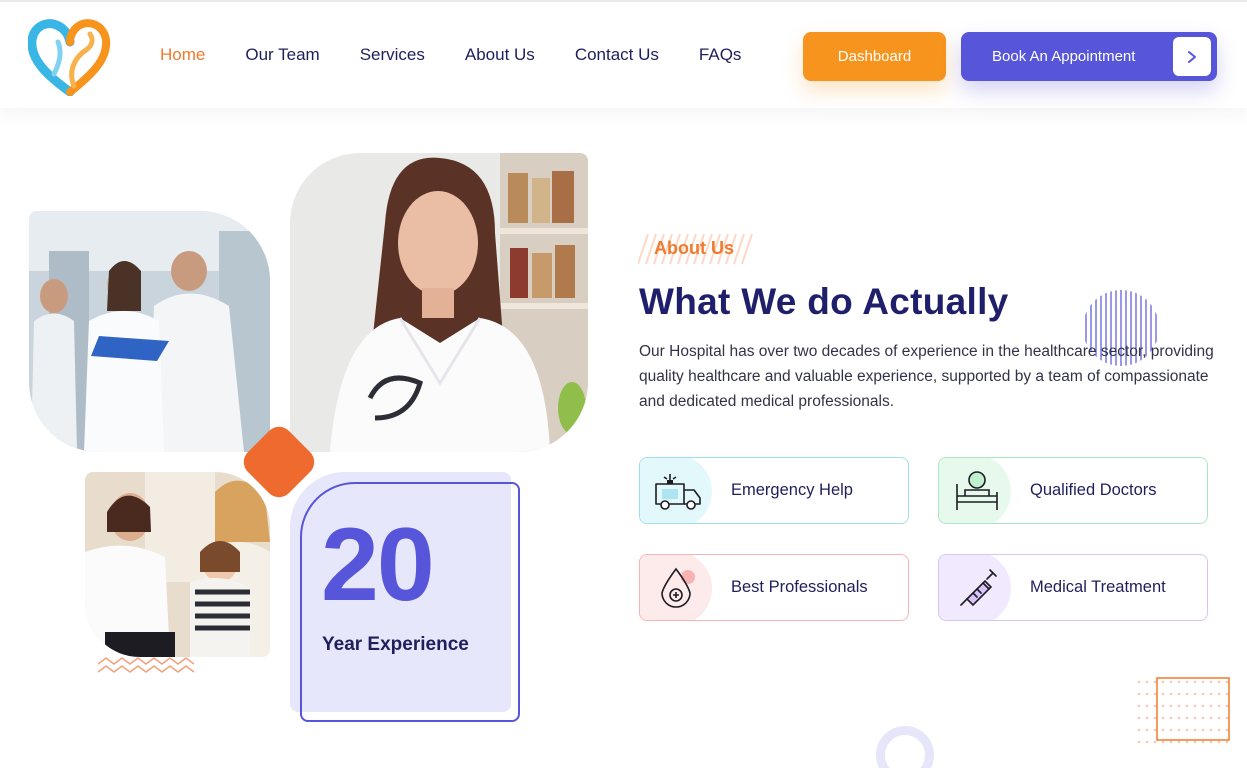  What do you see at coordinates (678, 588) in the screenshot?
I see `blood-drop-icon` at bounding box center [678, 588].